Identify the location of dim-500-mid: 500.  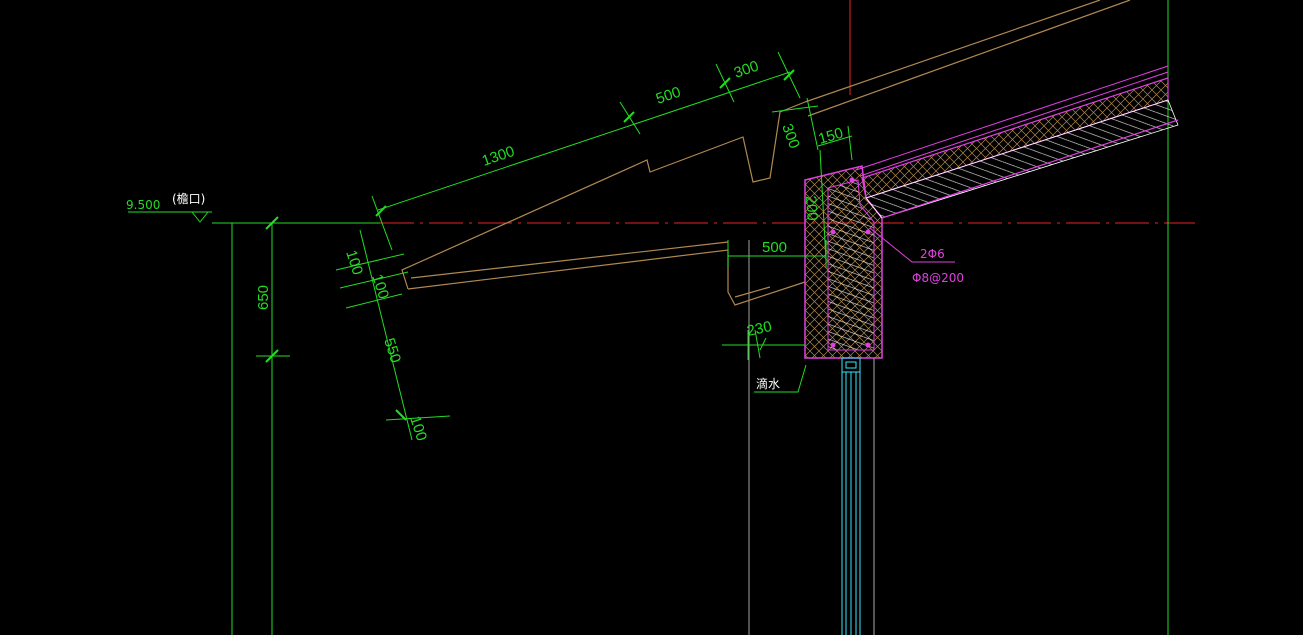
(774, 247).